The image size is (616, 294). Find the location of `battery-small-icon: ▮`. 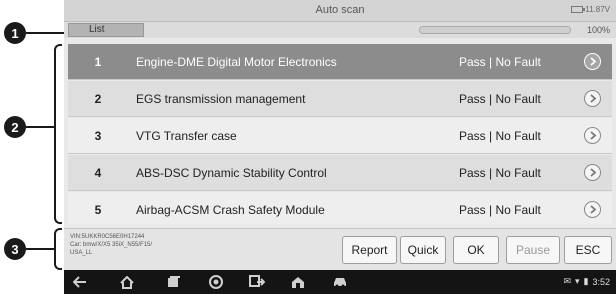

battery-small-icon: ▮ is located at coordinates (586, 281).